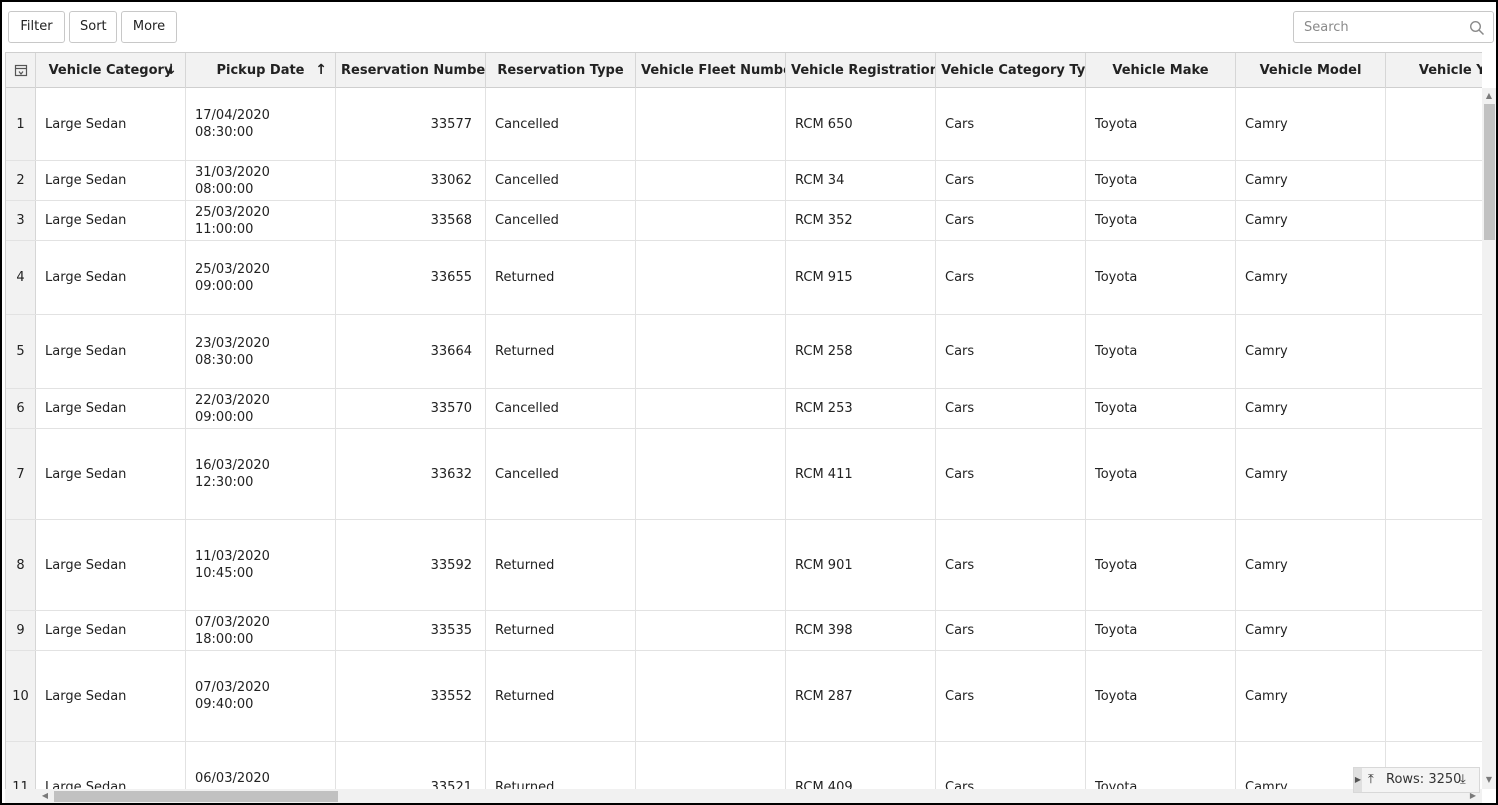 This screenshot has width=1498, height=805. What do you see at coordinates (1161, 70) in the screenshot?
I see `column-header-make: Vehicle Make` at bounding box center [1161, 70].